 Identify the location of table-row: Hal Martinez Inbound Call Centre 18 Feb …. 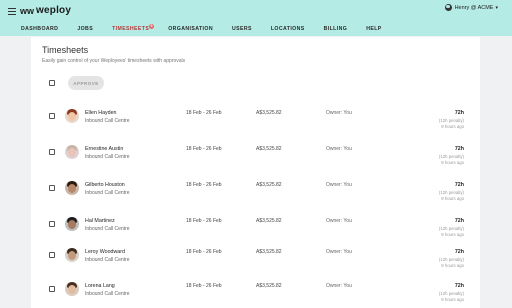
(255, 232).